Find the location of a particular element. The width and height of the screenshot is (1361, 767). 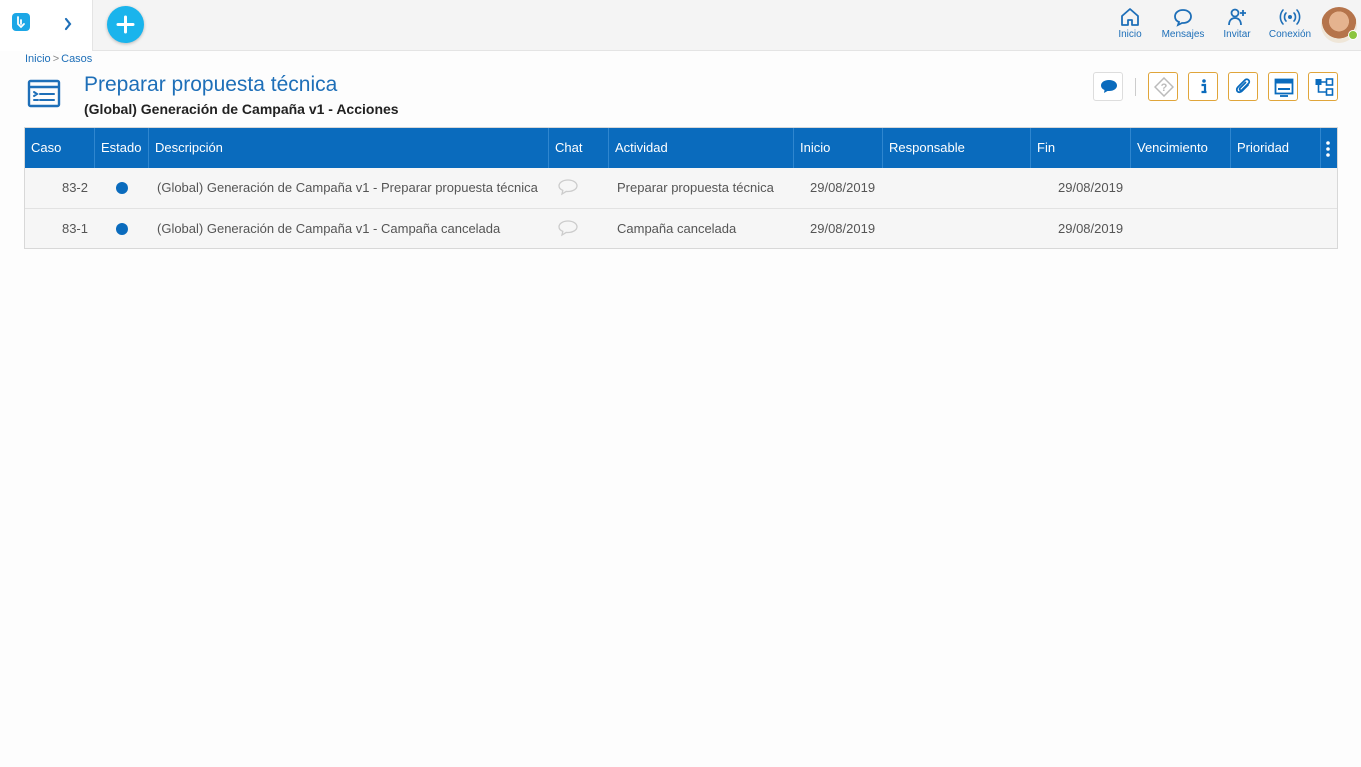

column-header-actividad: Actividad is located at coordinates (701, 148).